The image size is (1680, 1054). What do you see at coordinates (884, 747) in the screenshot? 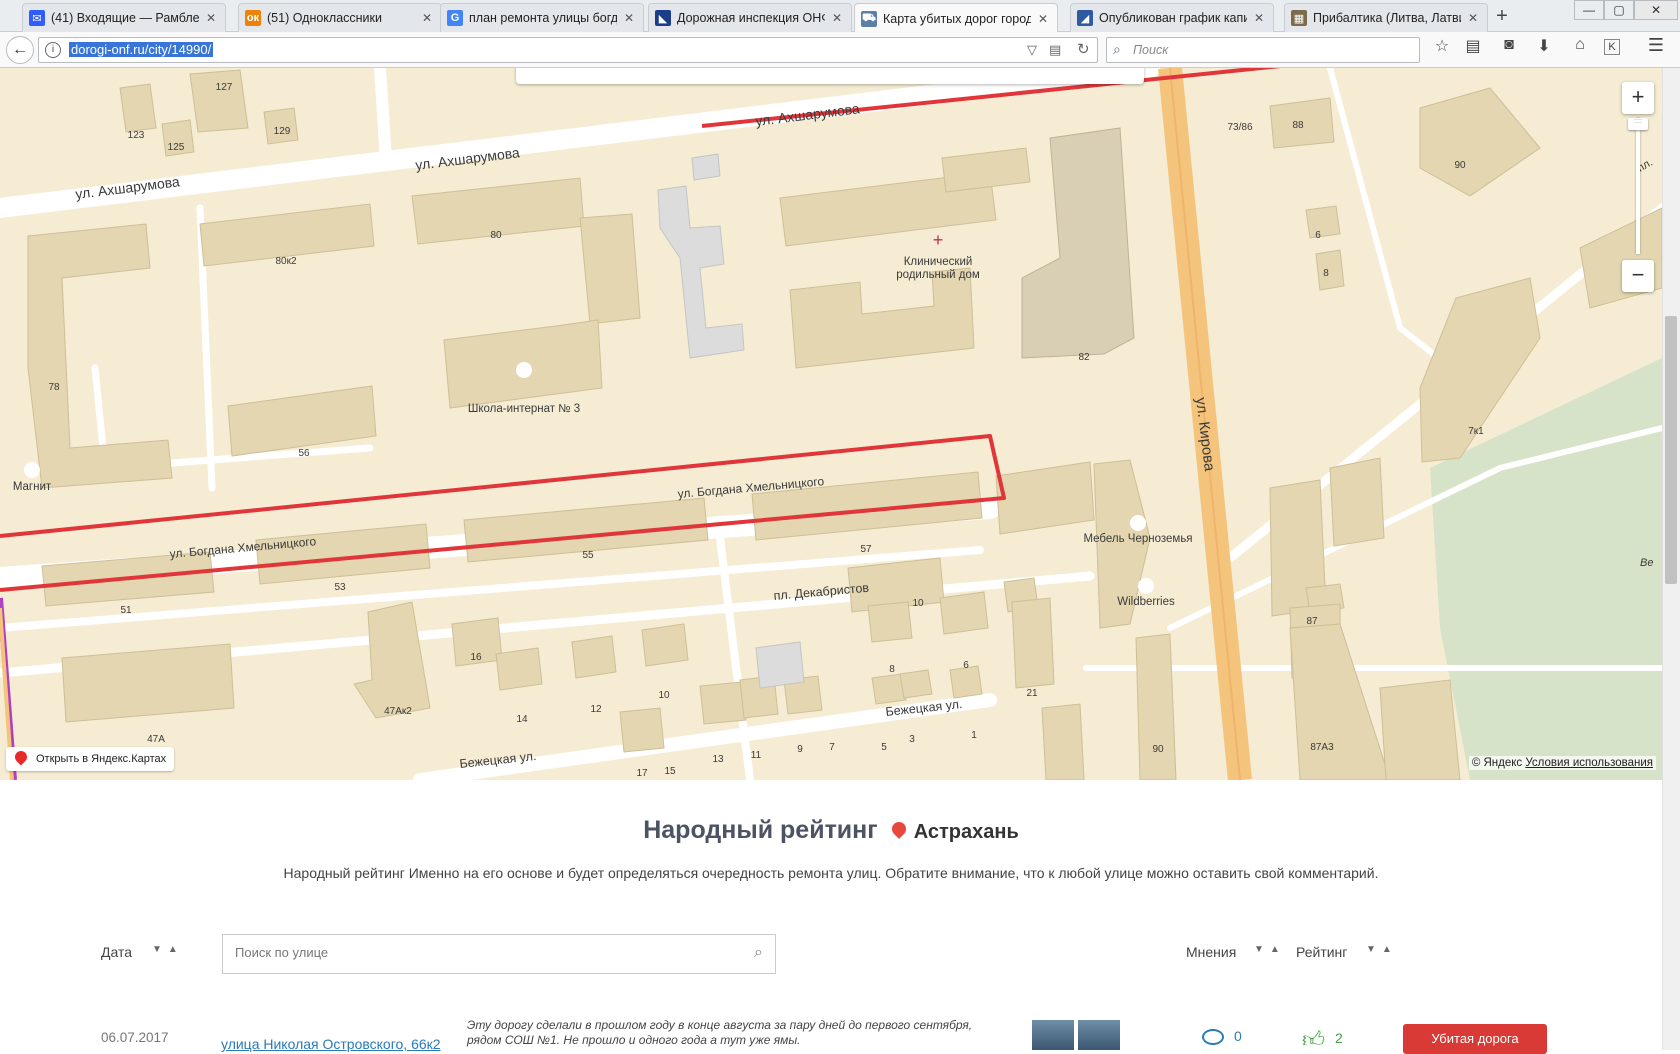
I see `svg-text: 5` at bounding box center [884, 747].